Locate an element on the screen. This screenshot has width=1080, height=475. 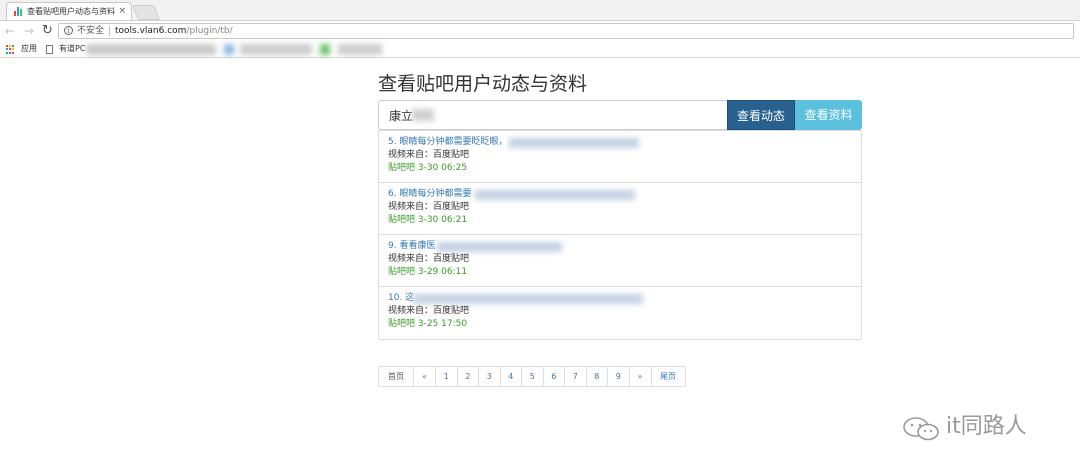
bookmark-apps: 应用 is located at coordinates (29, 49).